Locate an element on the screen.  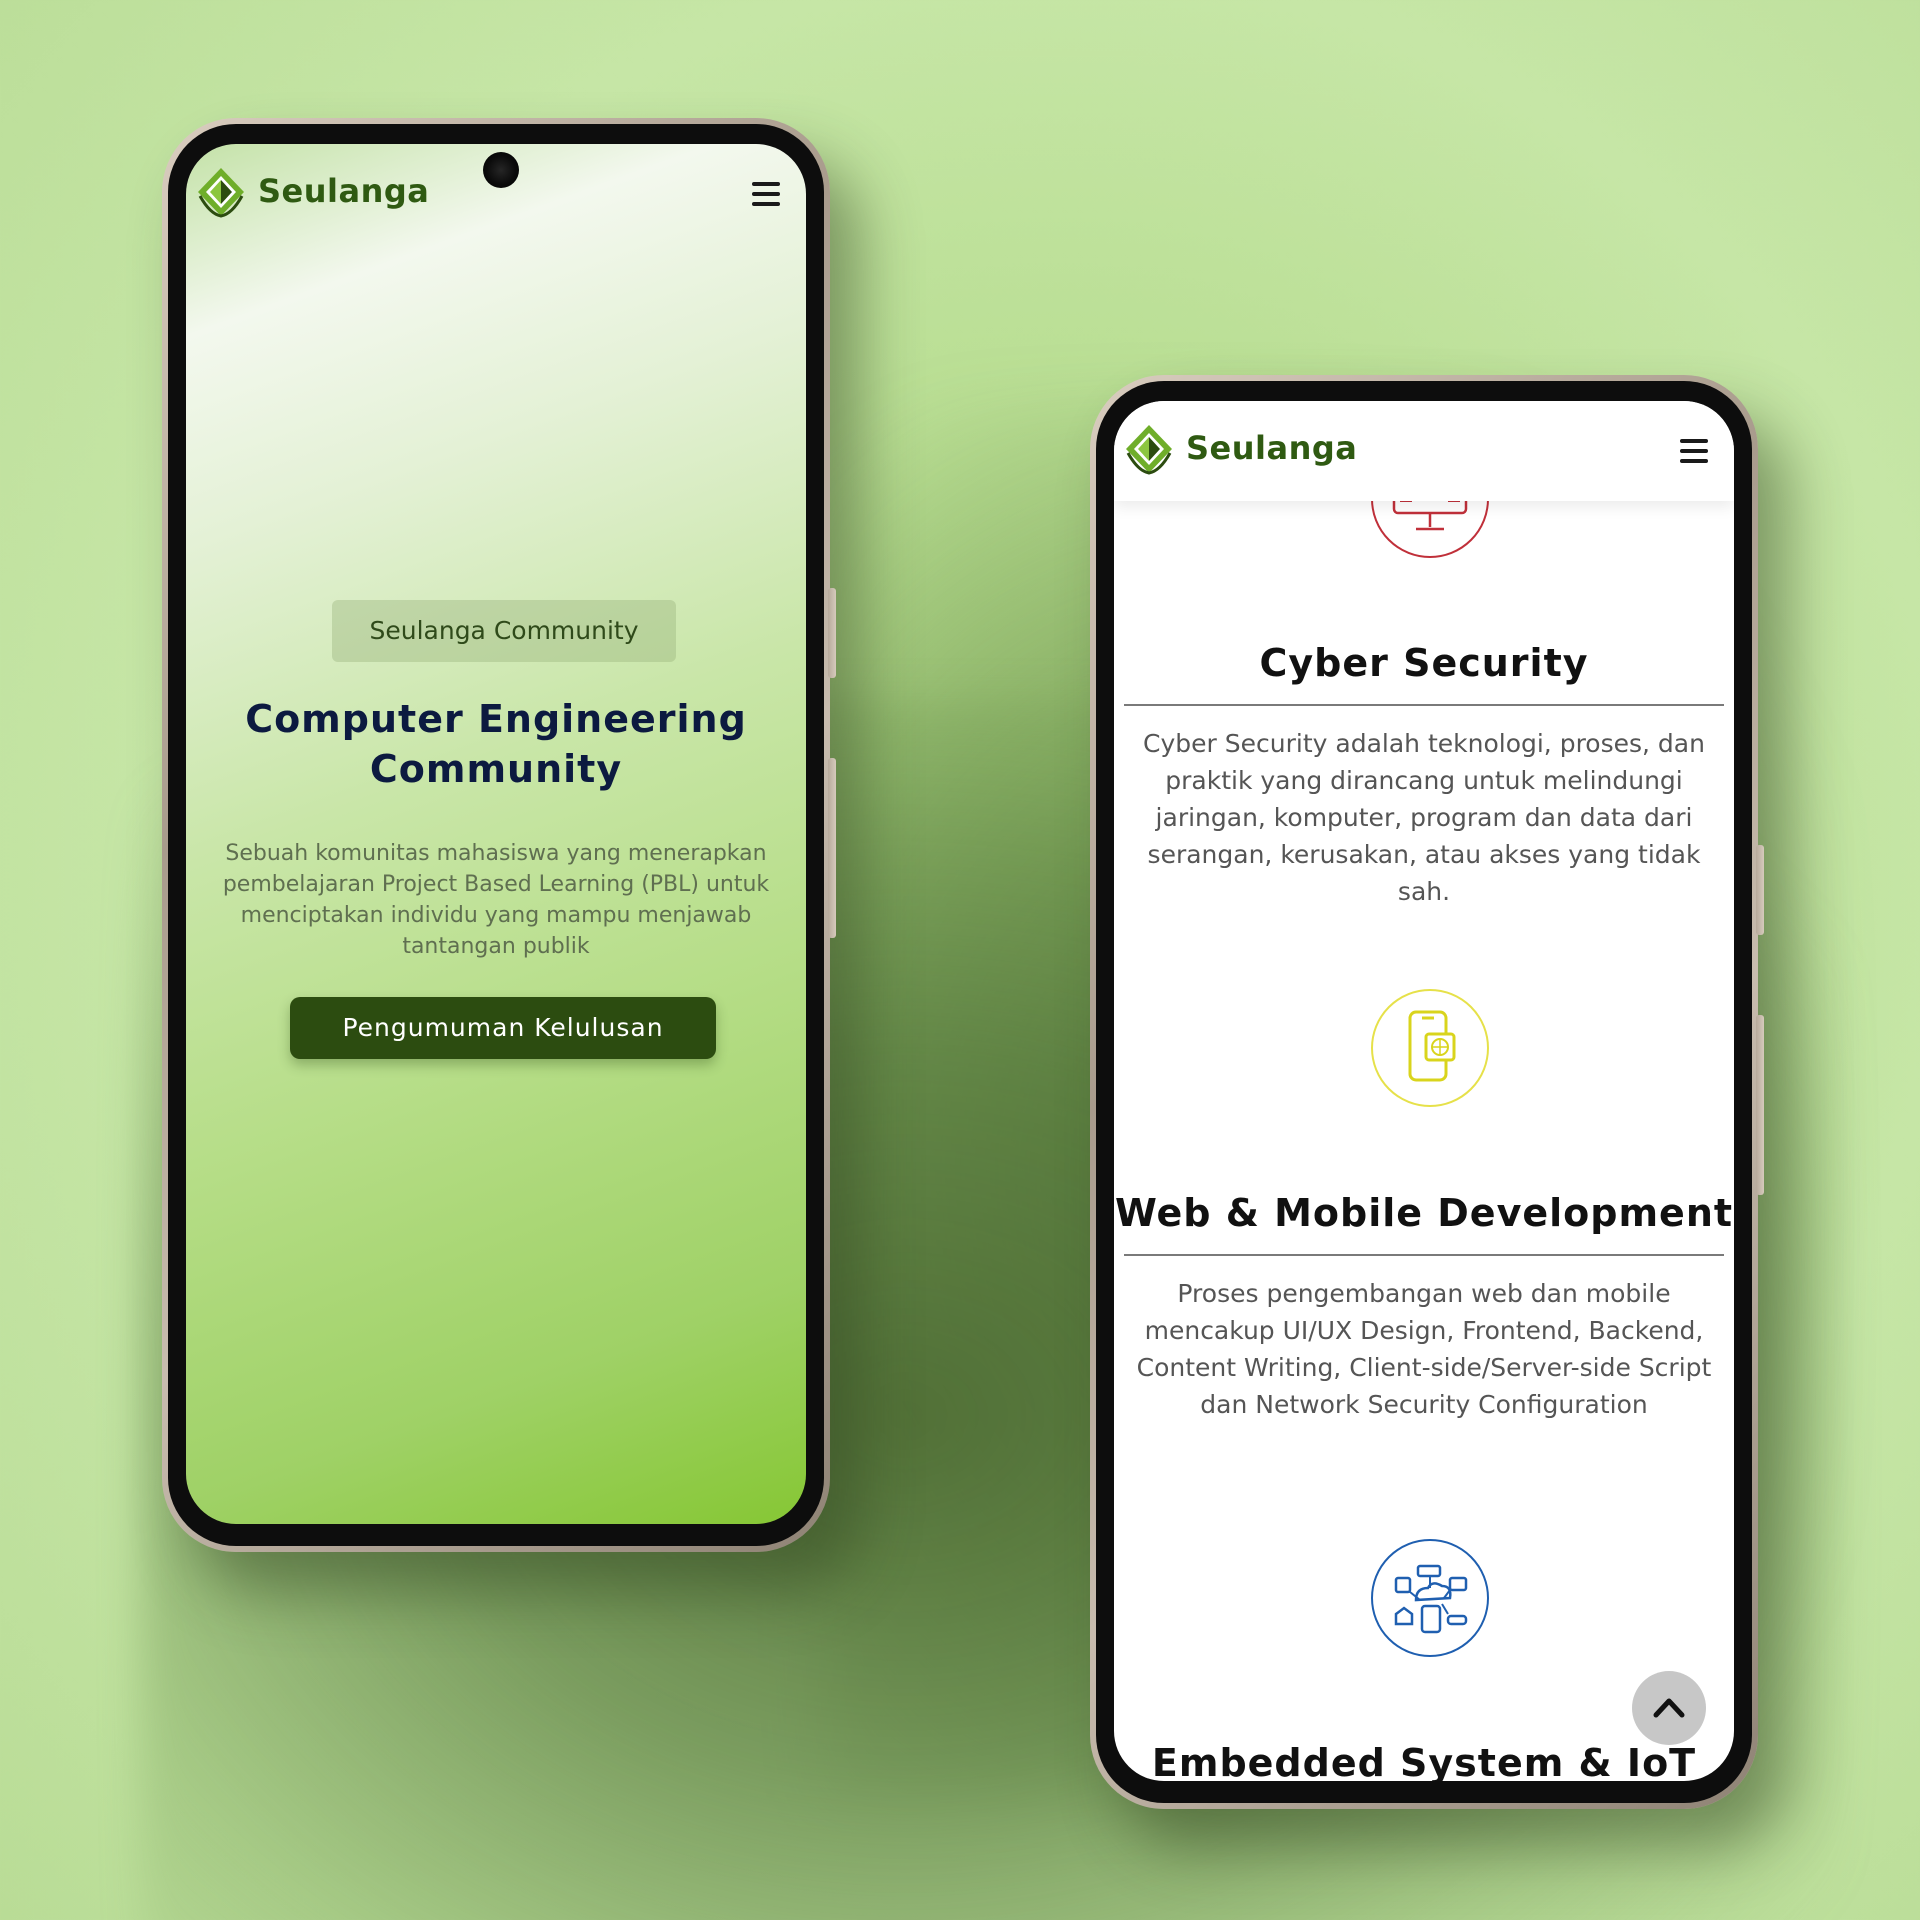
announcement-button: Pengumuman Kelulusan is located at coordinates (503, 1028).